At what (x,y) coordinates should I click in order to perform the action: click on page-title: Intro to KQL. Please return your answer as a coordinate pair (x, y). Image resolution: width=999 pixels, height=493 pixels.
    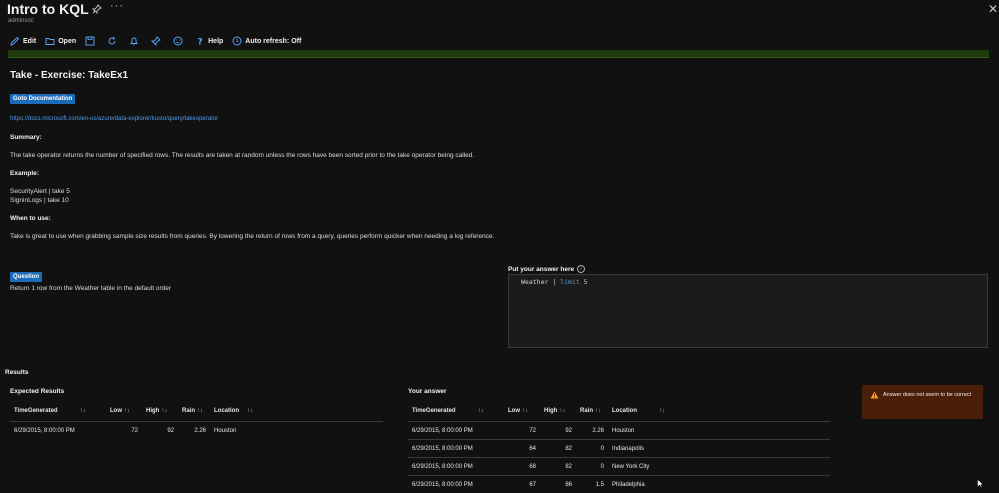
    Looking at the image, I should click on (48, 9).